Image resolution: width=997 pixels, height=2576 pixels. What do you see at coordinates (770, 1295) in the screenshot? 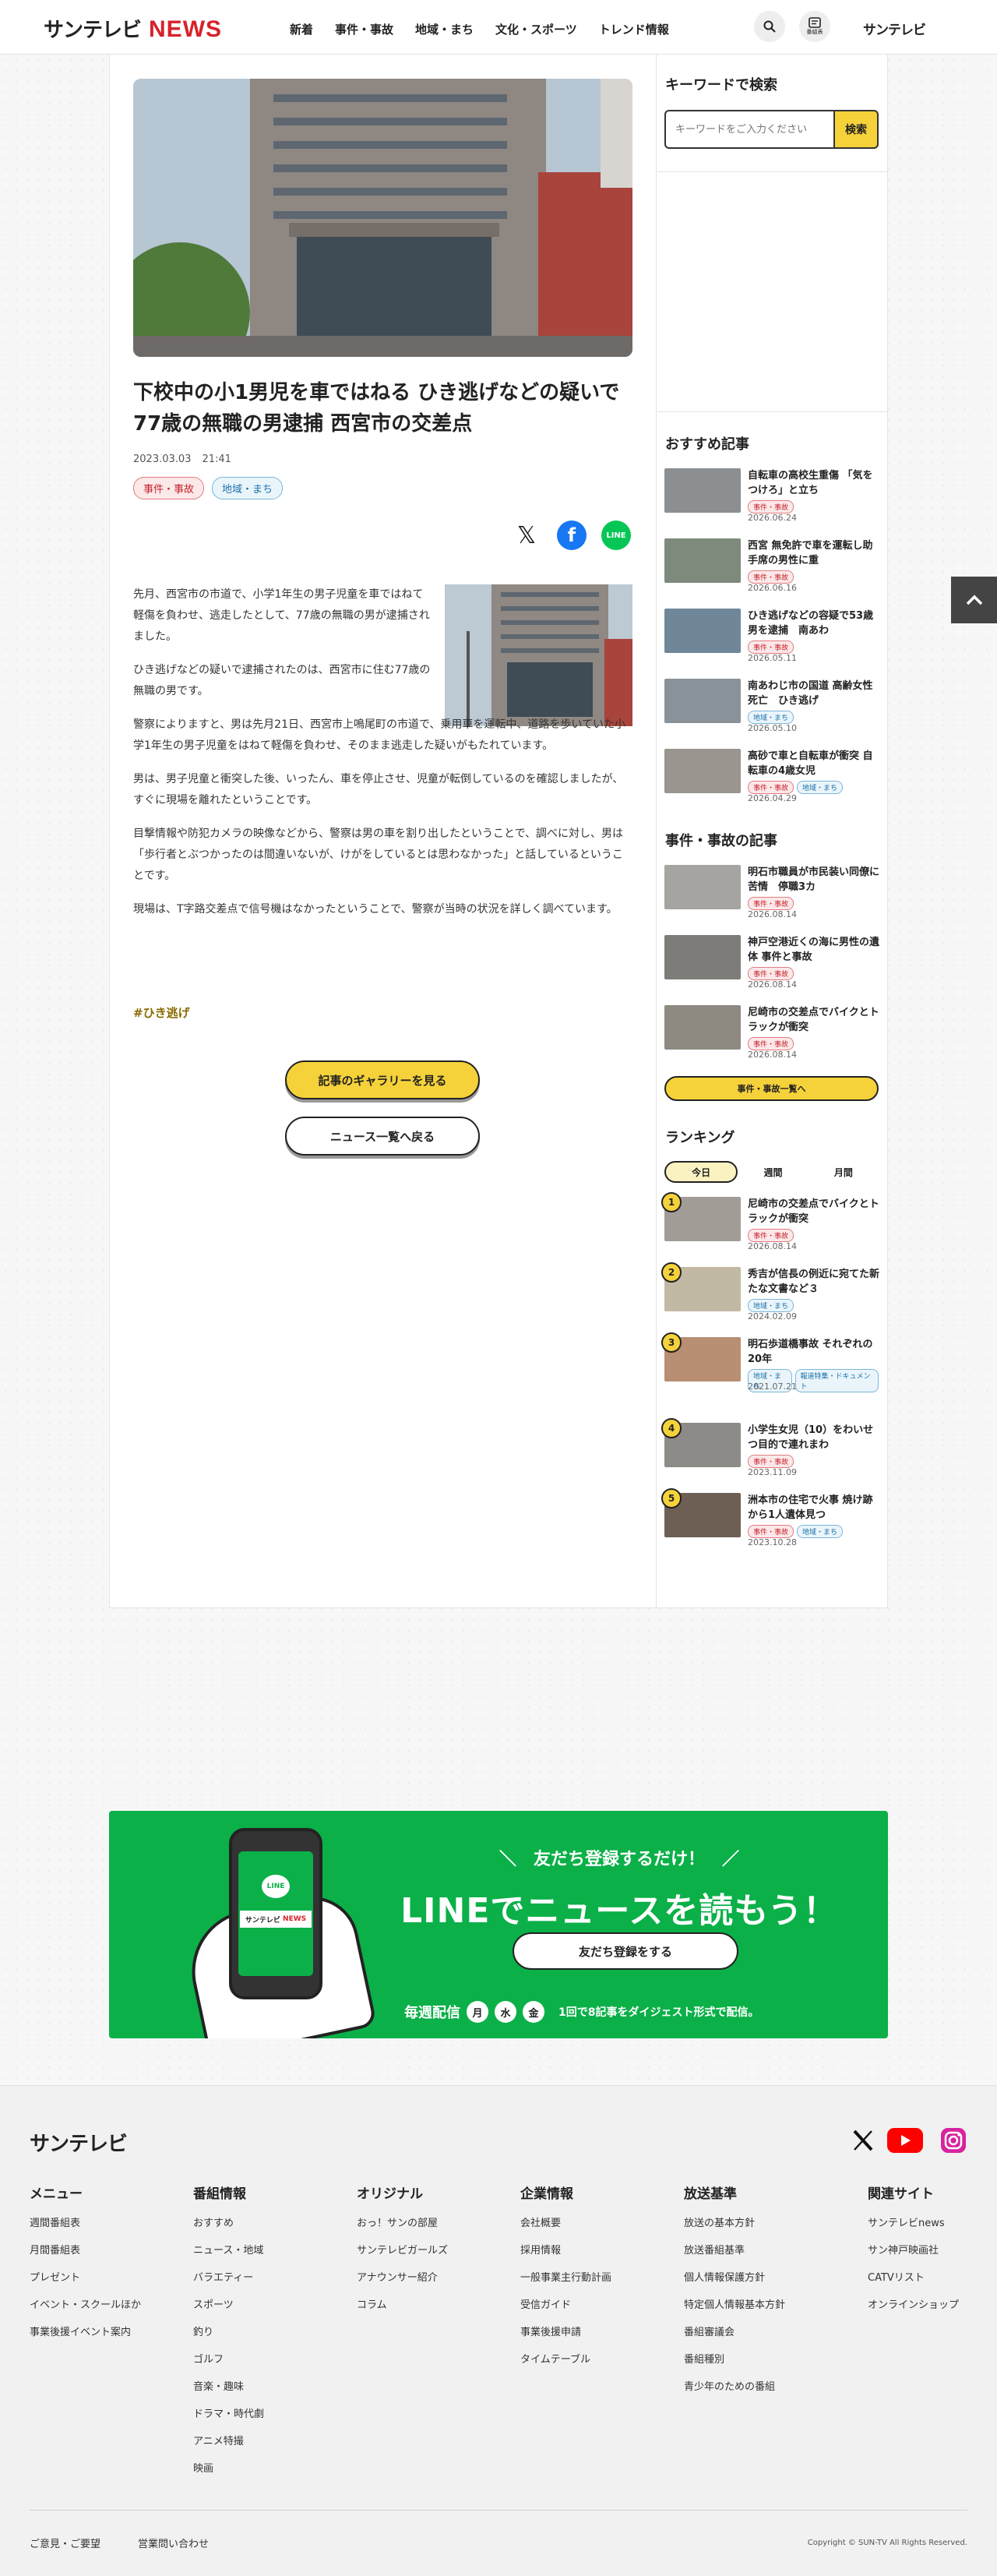
I see `ranking-item: 2 秀吉が信長の例近に宛てた新たな文書など３ 地域・まち 2024.02.09` at bounding box center [770, 1295].